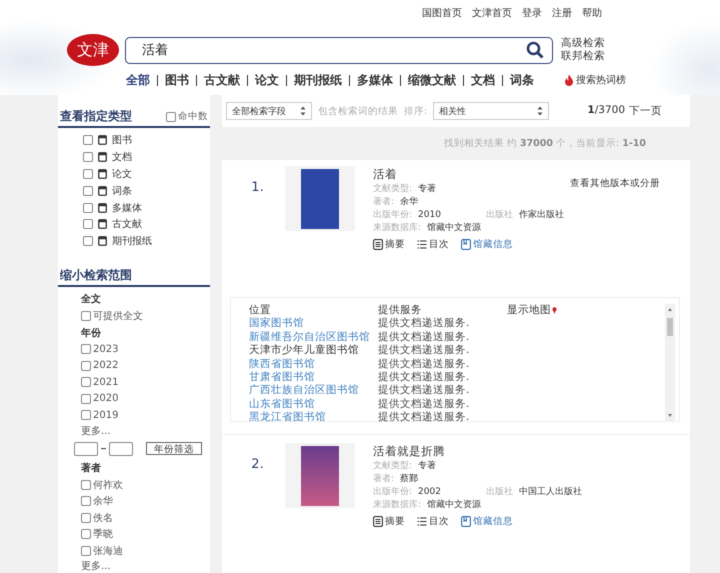  Describe the element at coordinates (409, 479) in the screenshot. I see `field-value: 蔡鄞` at that location.